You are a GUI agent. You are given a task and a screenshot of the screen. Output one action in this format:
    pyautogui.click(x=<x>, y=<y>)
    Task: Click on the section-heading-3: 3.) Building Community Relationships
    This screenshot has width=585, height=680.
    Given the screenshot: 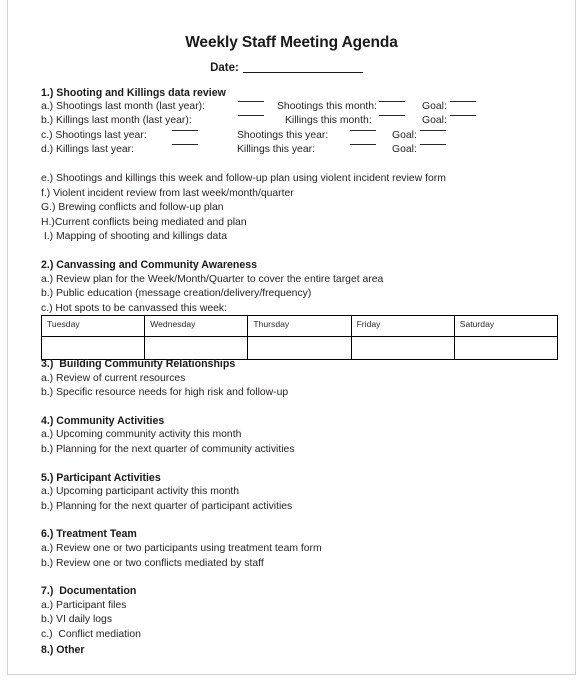 What is the action you would take?
    pyautogui.click(x=138, y=364)
    